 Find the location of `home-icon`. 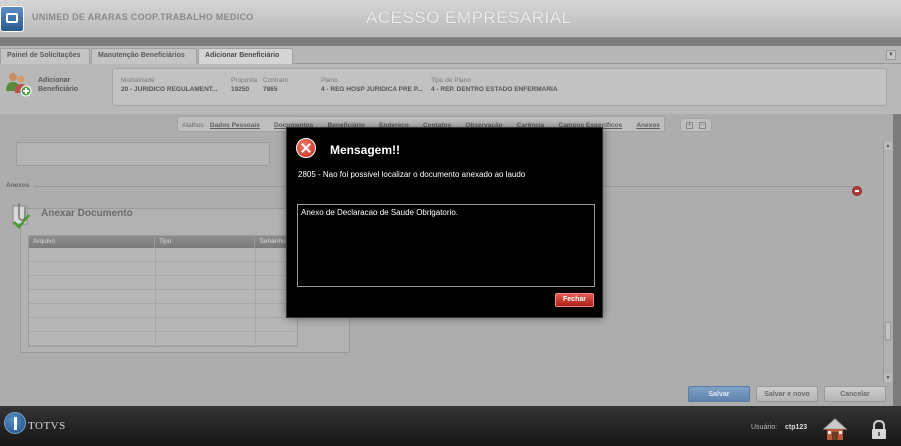

home-icon is located at coordinates (835, 429).